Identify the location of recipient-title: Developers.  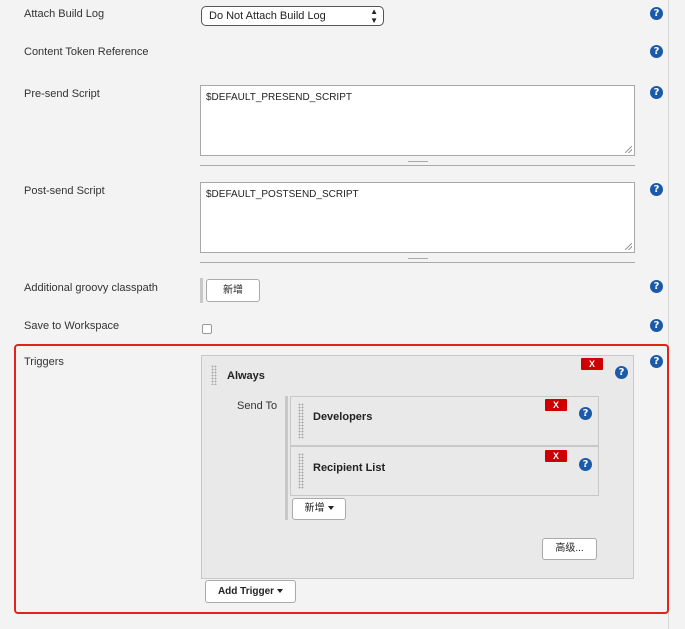
(343, 417).